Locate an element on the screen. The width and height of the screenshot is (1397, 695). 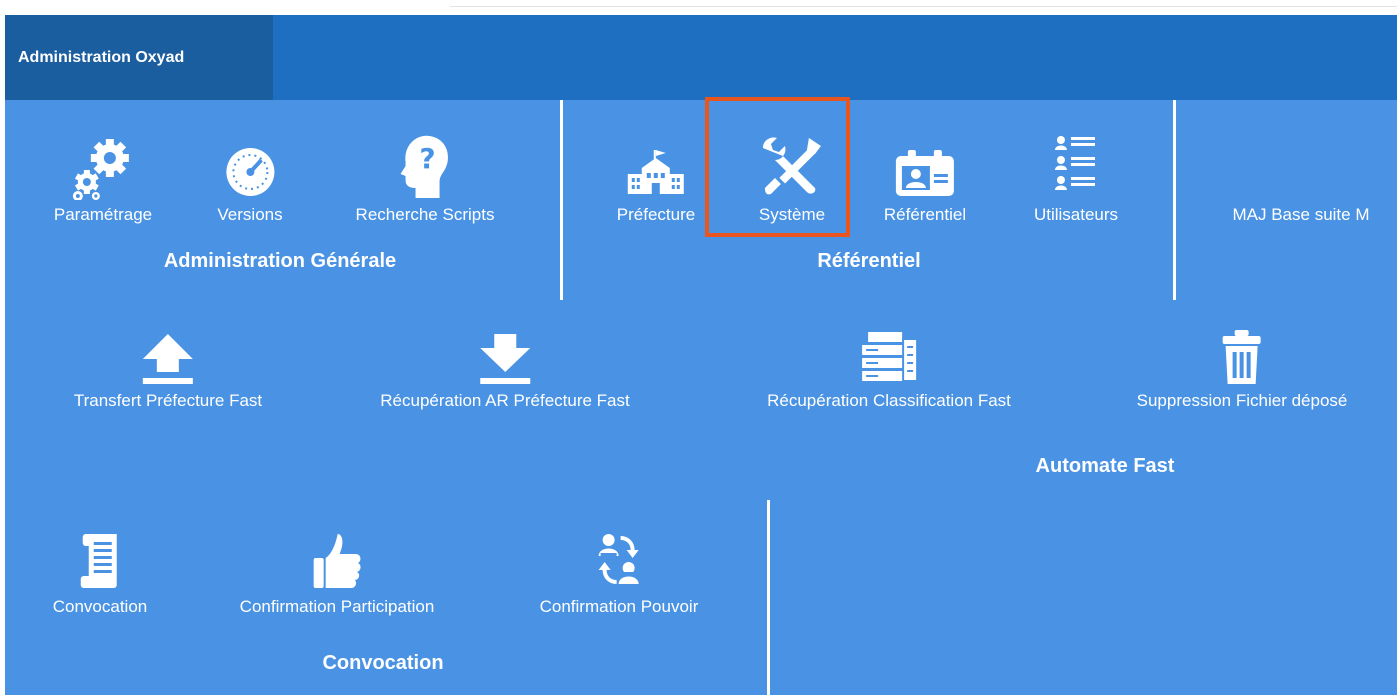
recuperation-ar-prefecture-fast-button: Récupération AR Préfecture Fast is located at coordinates (505, 371).